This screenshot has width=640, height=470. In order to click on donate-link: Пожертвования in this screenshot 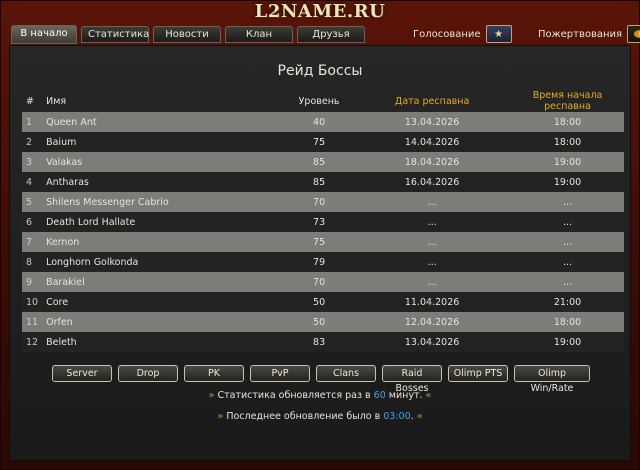, I will do `click(589, 34)`.